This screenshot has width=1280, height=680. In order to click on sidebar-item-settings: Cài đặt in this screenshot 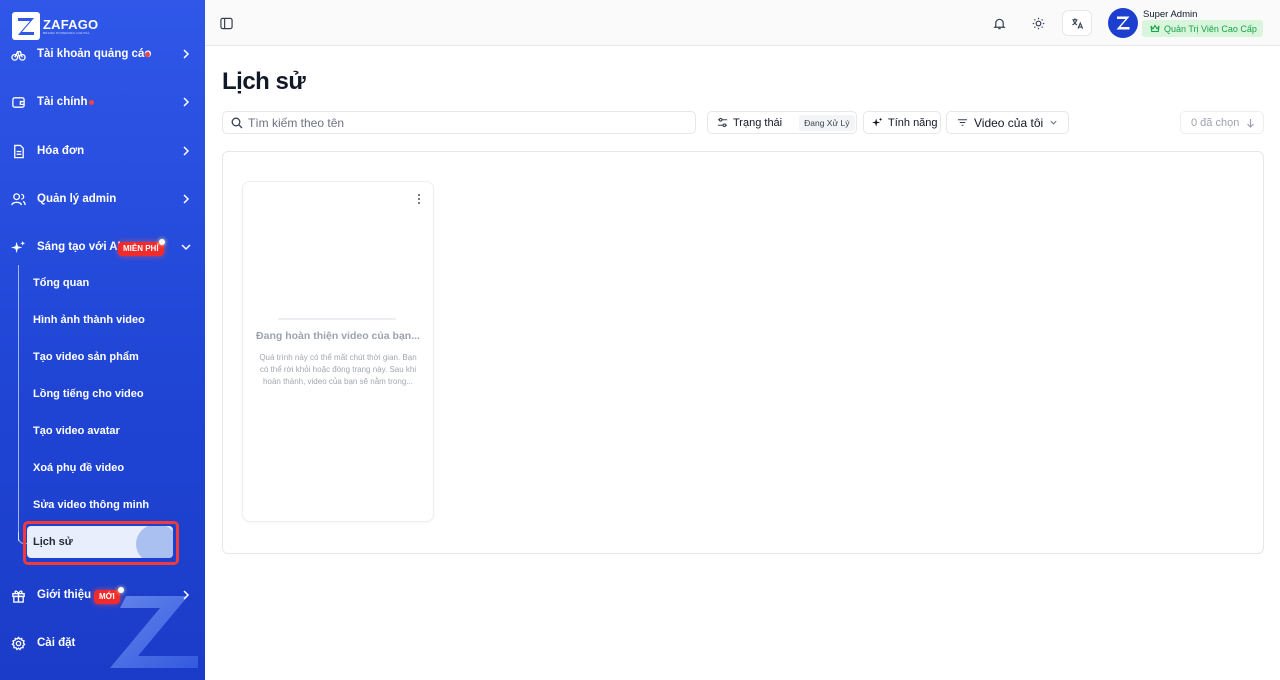, I will do `click(102, 643)`.